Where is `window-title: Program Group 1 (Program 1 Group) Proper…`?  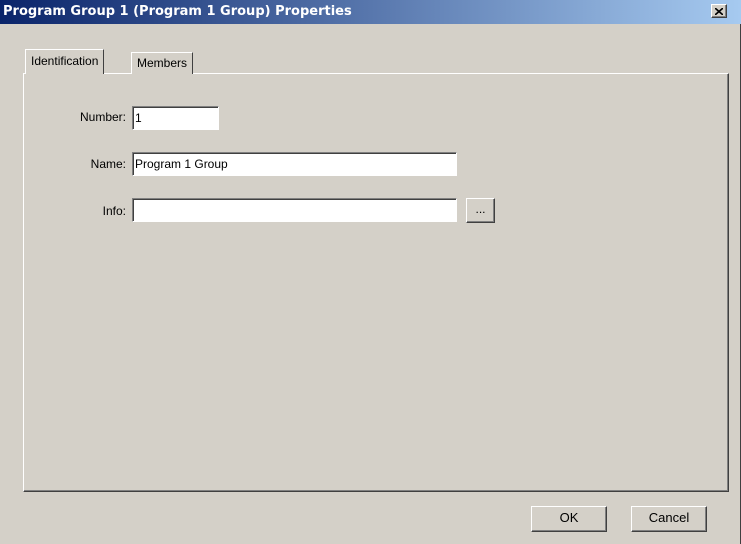
window-title: Program Group 1 (Program 1 Group) Proper… is located at coordinates (177, 11).